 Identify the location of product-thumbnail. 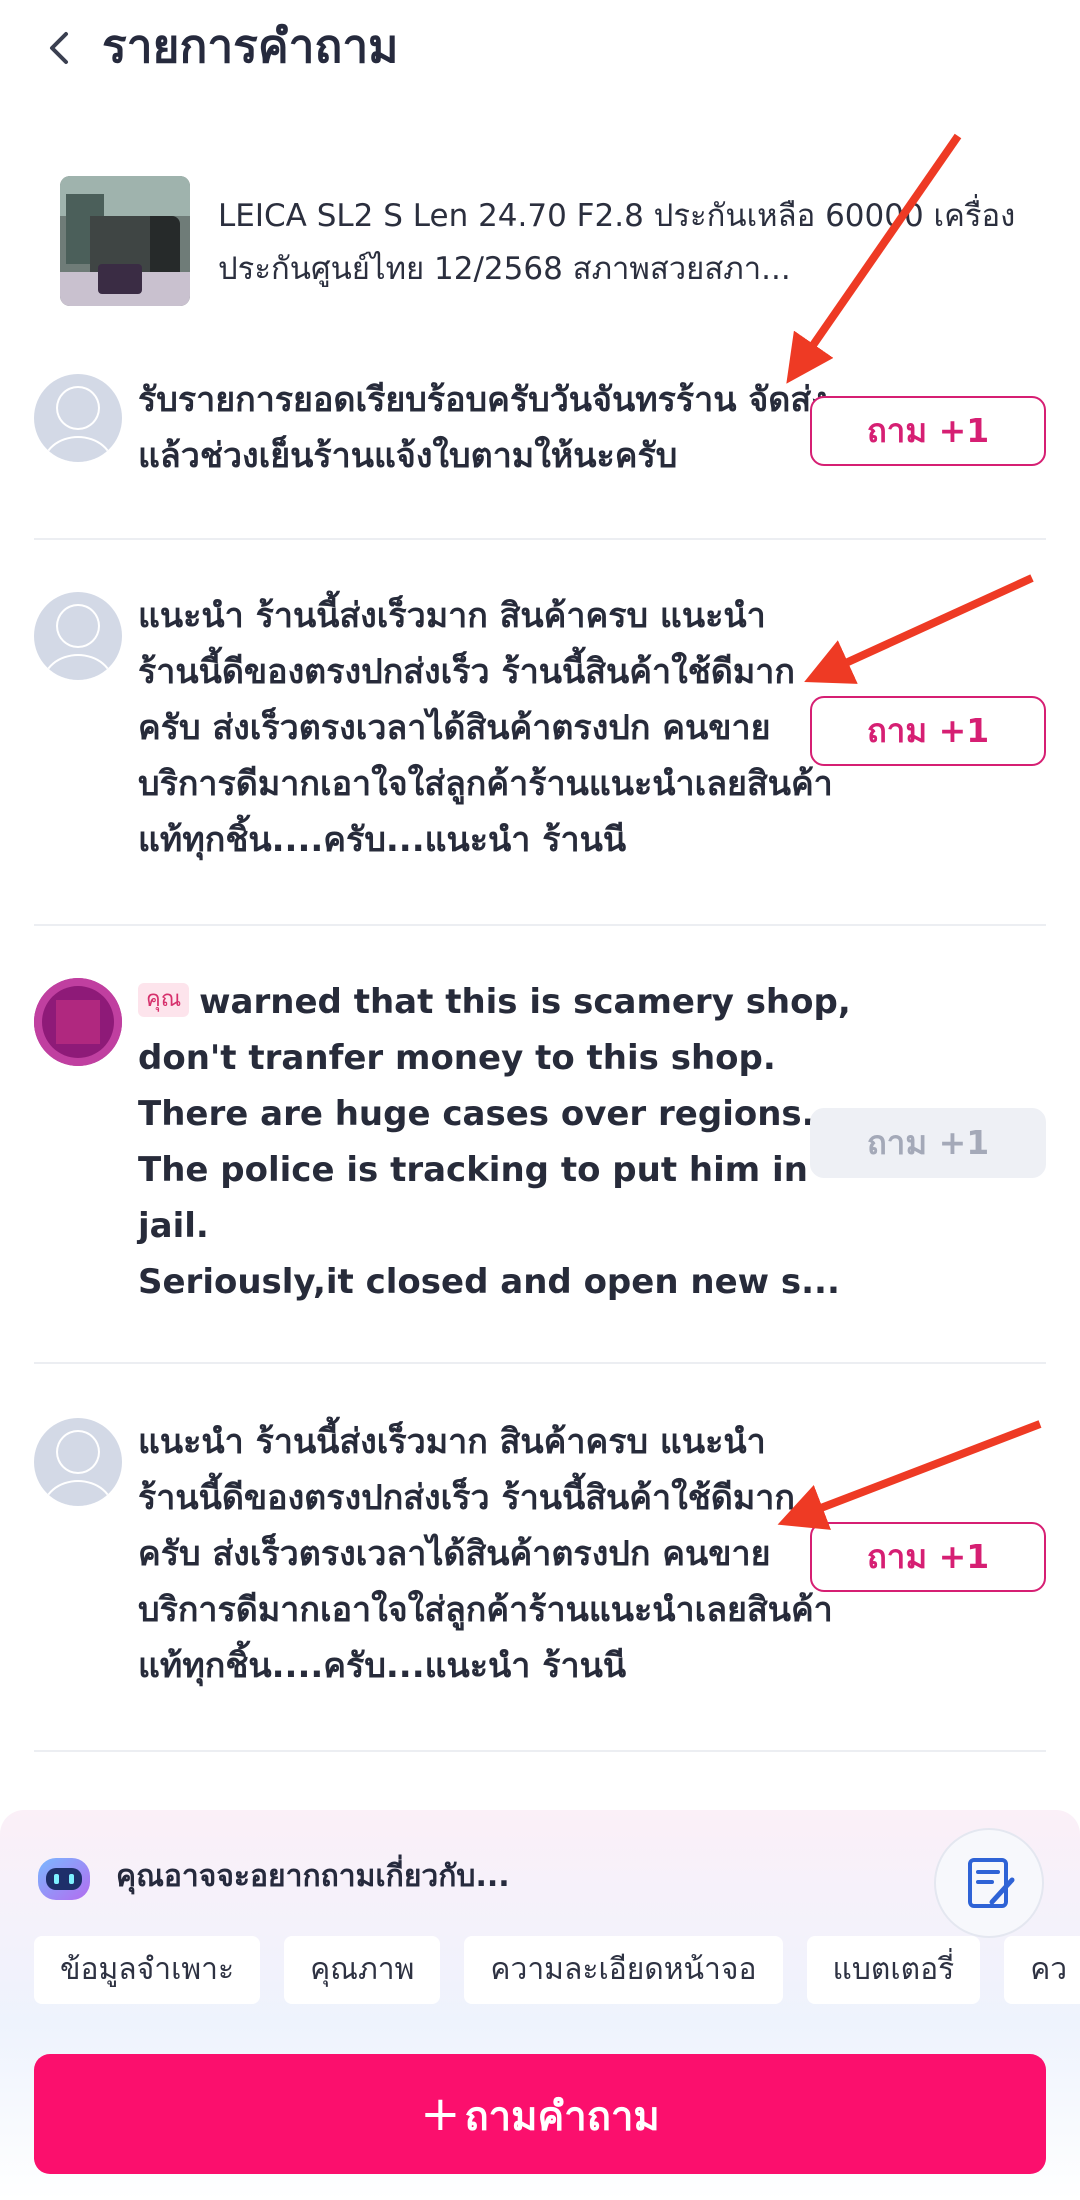
(125, 241).